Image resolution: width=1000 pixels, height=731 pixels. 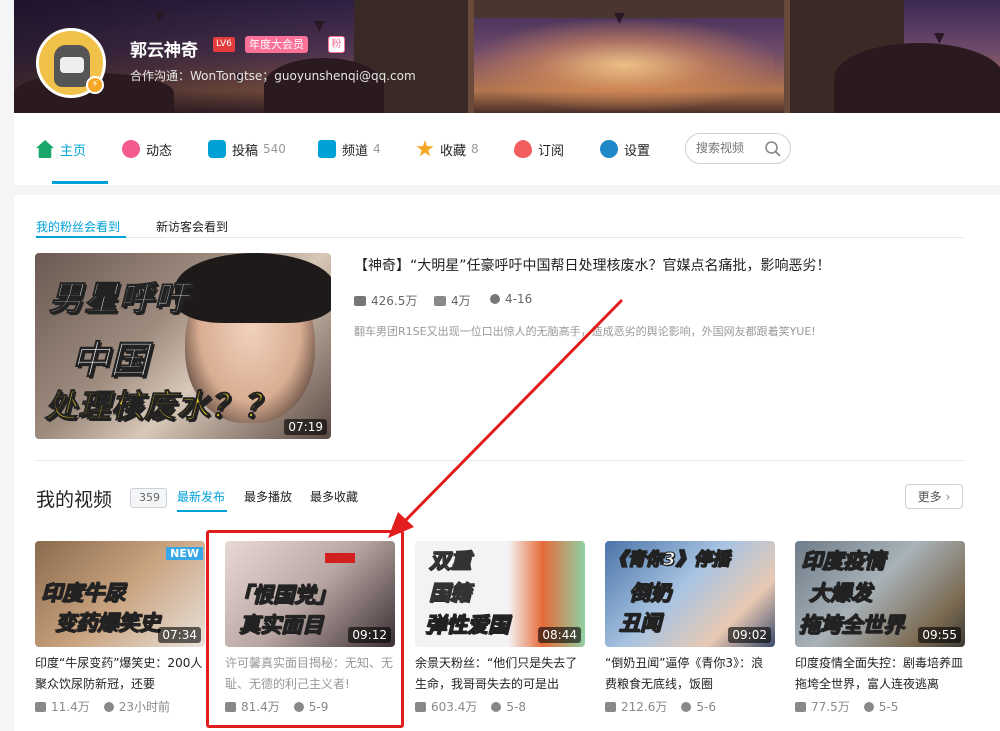 I want to click on nav-item-favorite: 收藏 8, so click(x=447, y=149).